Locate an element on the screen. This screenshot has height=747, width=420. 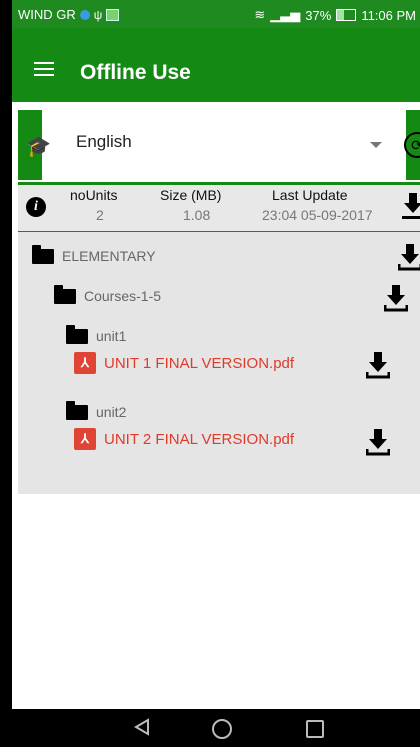
home-icon is located at coordinates (222, 729).